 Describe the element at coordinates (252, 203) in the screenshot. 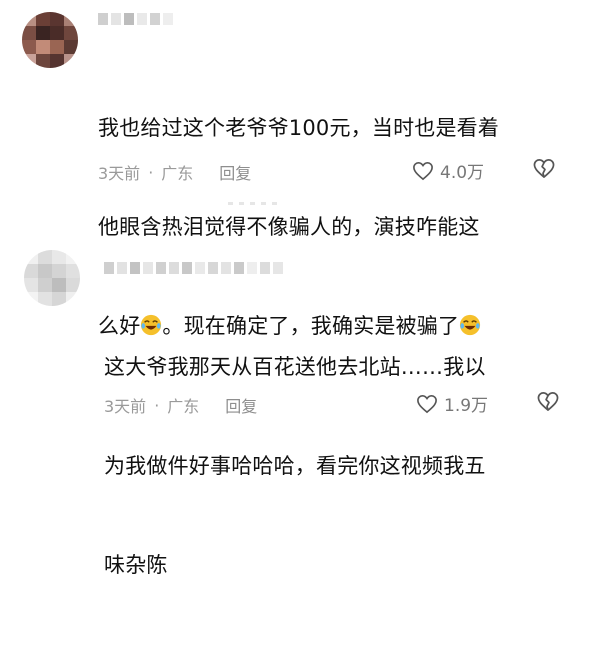

I see `divider` at that location.